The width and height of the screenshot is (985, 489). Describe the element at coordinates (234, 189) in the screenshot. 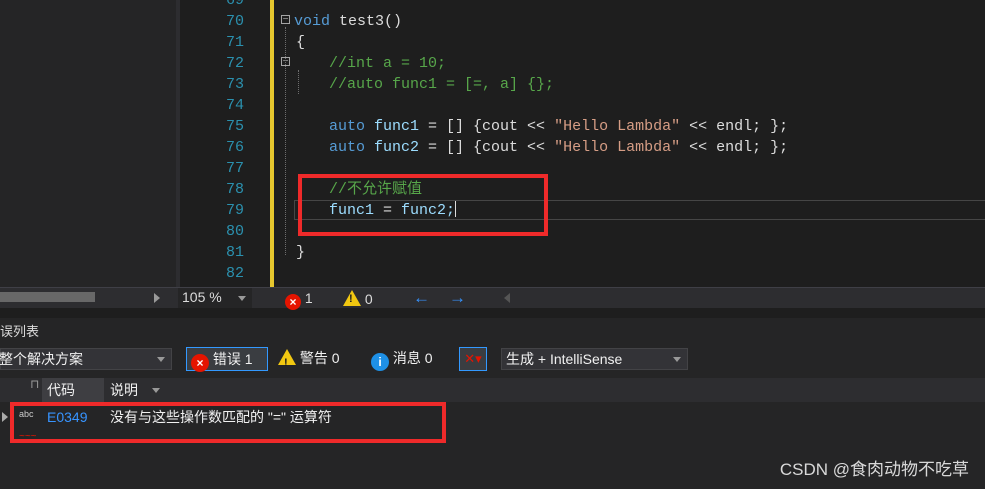

I see `line-number: 78` at that location.